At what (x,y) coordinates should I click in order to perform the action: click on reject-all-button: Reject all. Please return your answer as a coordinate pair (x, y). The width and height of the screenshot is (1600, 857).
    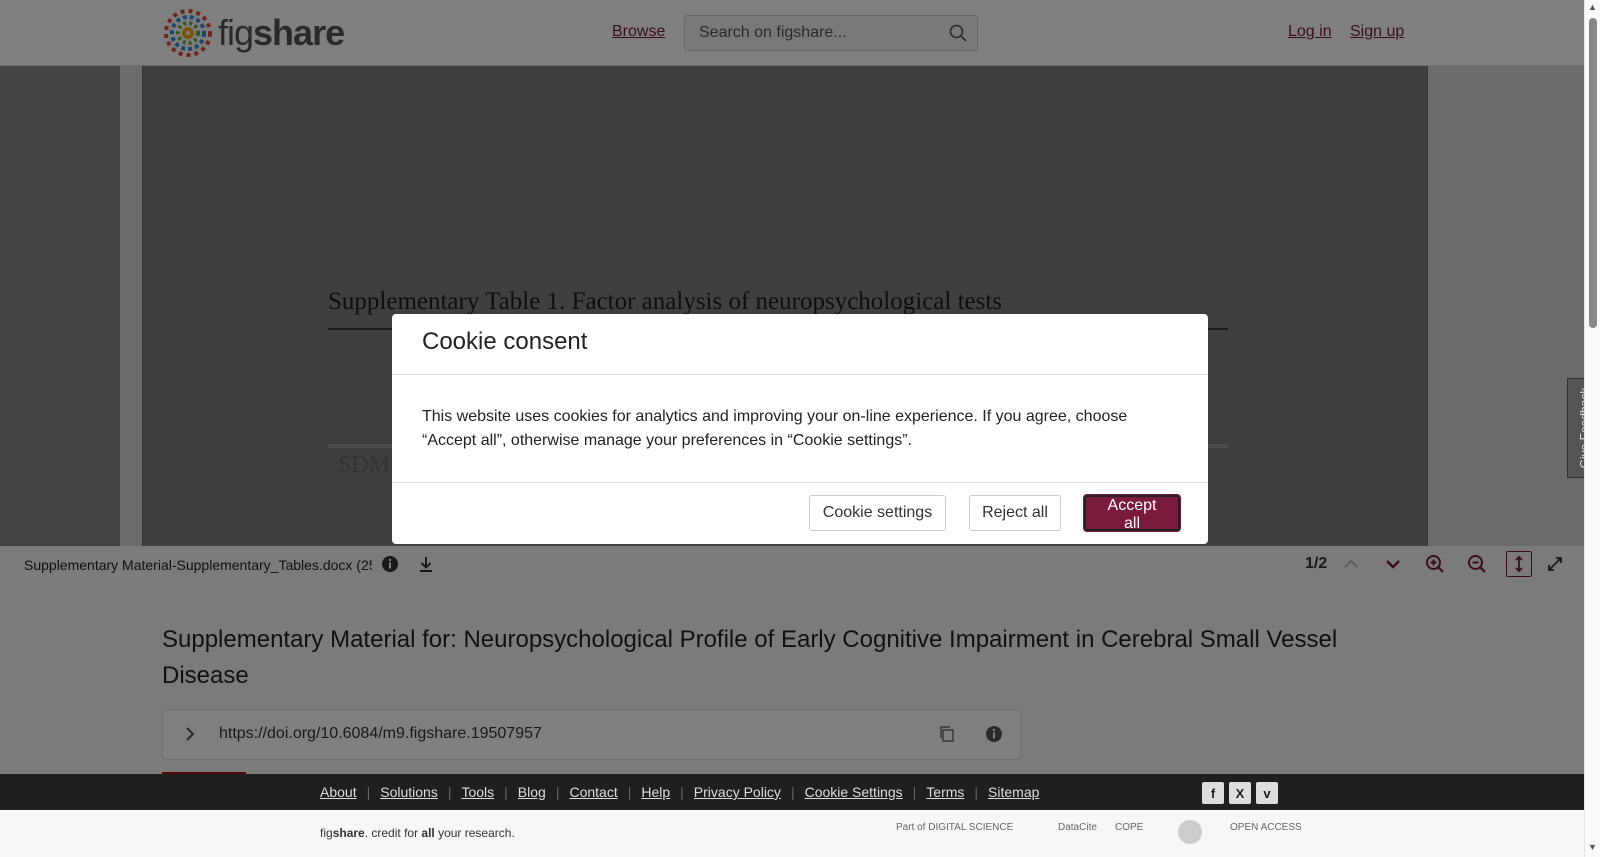
    Looking at the image, I should click on (1015, 513).